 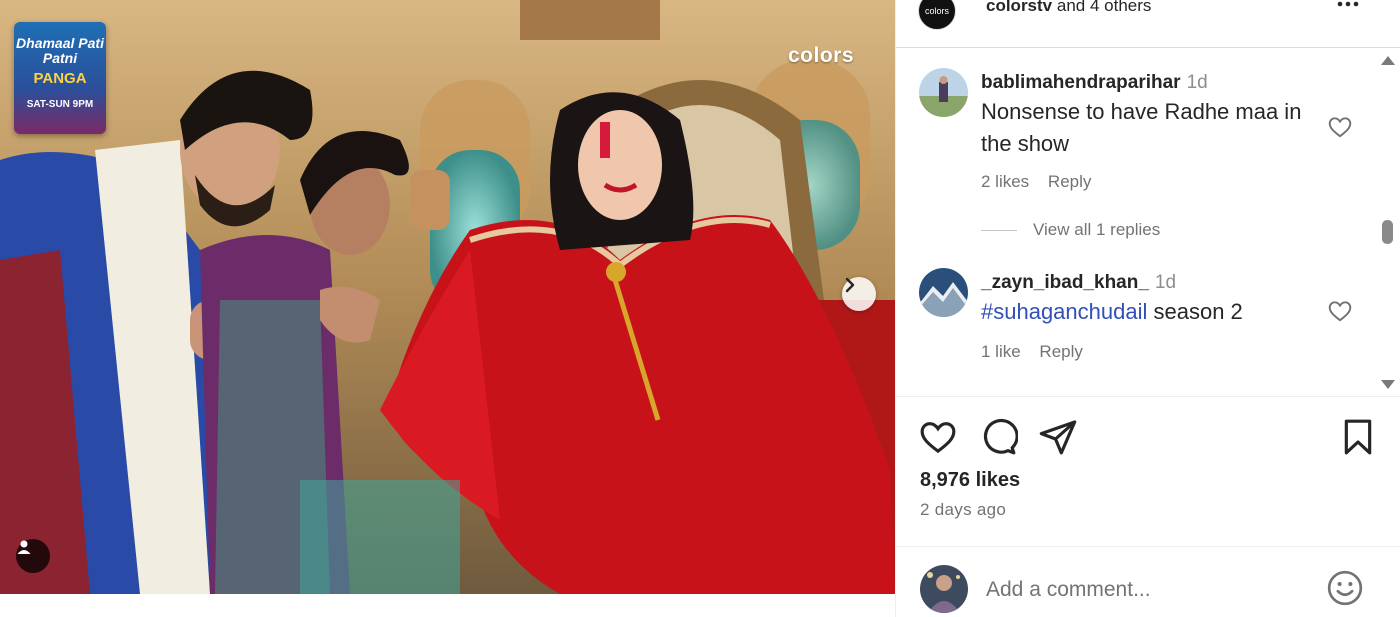 I want to click on share-button, so click(x=1058, y=437).